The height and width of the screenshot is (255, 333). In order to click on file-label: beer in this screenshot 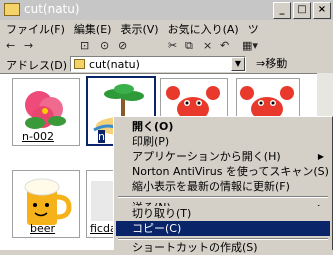, I will do `click(42, 228)`.